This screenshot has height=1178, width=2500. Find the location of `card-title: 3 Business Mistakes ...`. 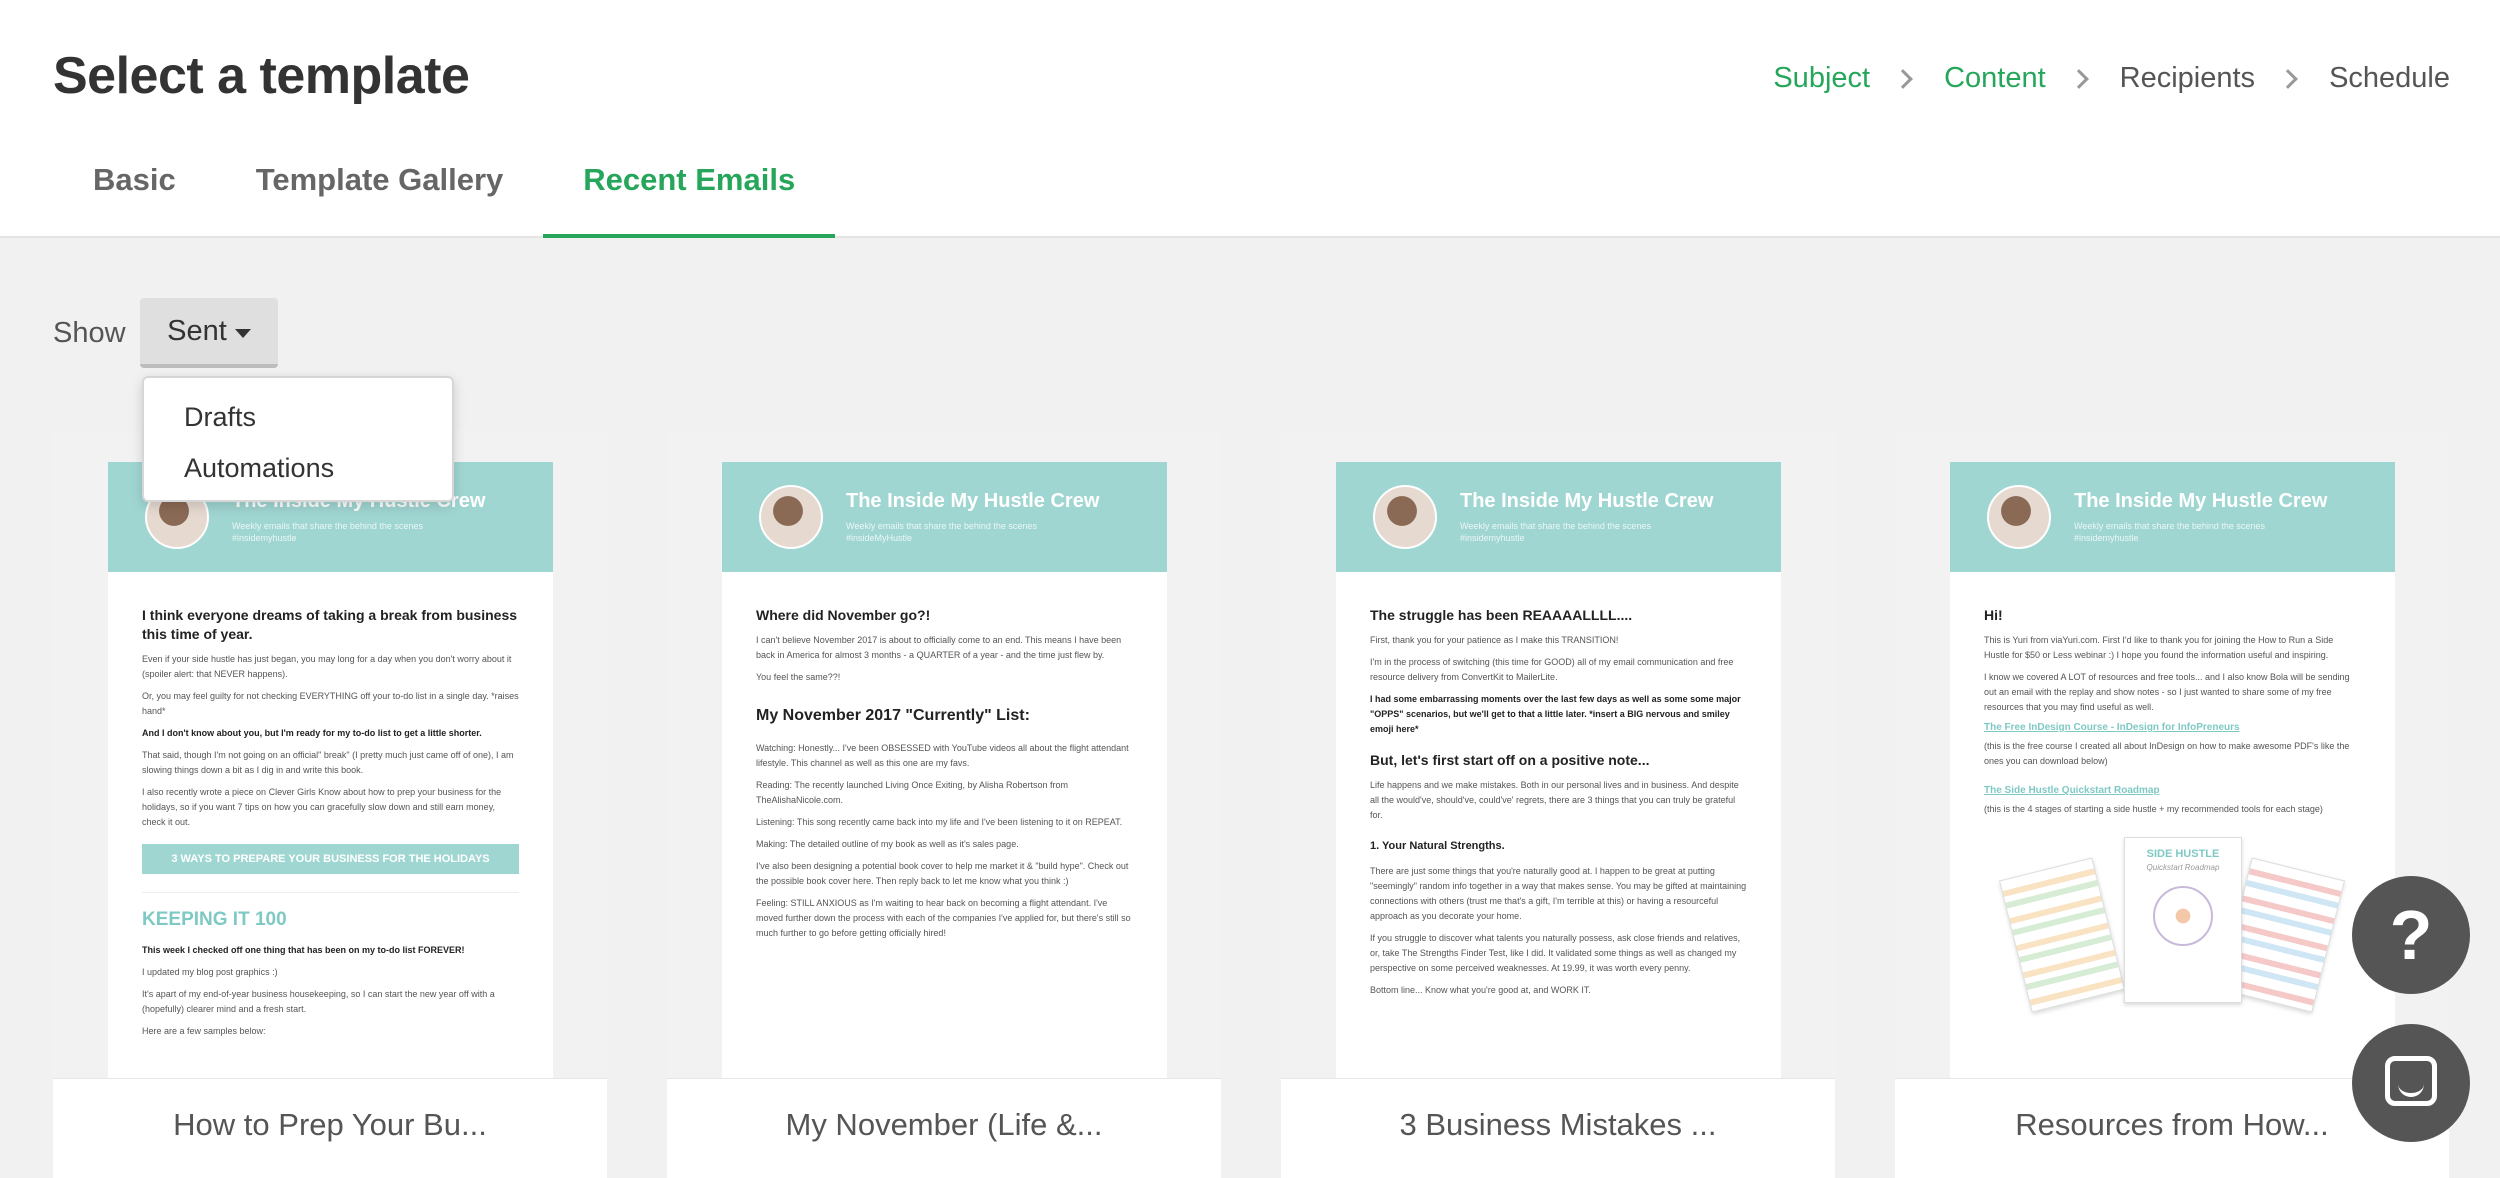

card-title: 3 Business Mistakes ... is located at coordinates (1558, 1128).